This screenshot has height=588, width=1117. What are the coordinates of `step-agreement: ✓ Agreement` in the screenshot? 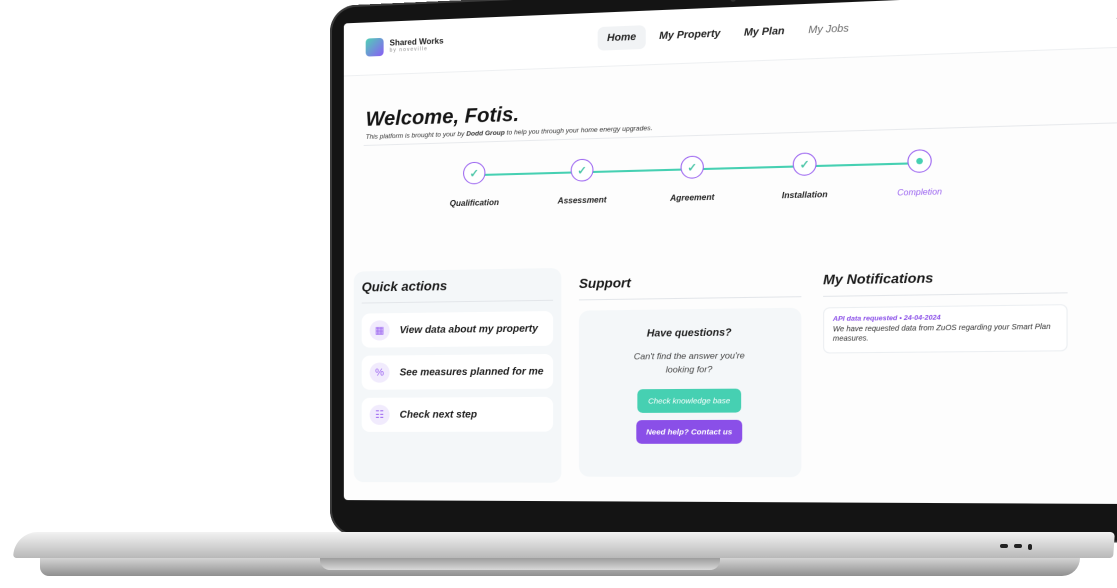 It's located at (692, 178).